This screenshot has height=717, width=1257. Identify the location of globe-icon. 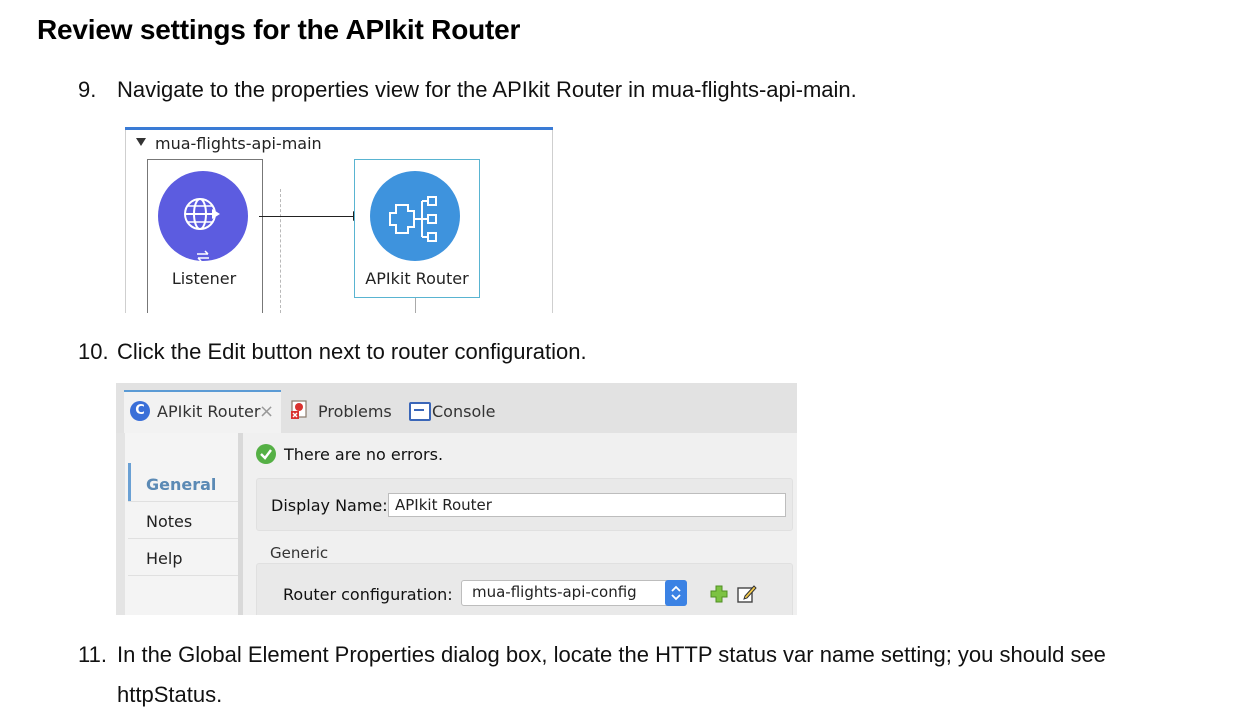
(202, 214).